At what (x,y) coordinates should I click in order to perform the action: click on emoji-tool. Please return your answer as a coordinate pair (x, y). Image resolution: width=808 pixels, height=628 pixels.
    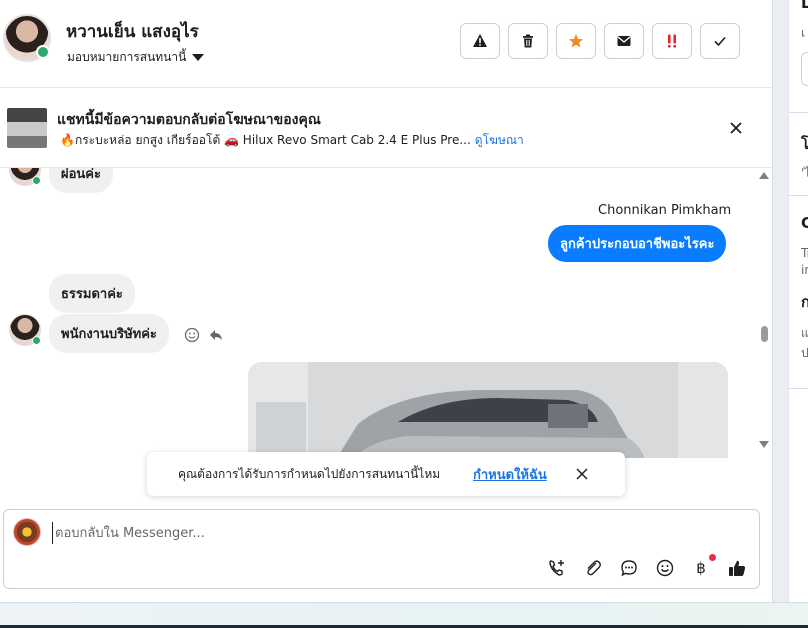
    Looking at the image, I should click on (665, 568).